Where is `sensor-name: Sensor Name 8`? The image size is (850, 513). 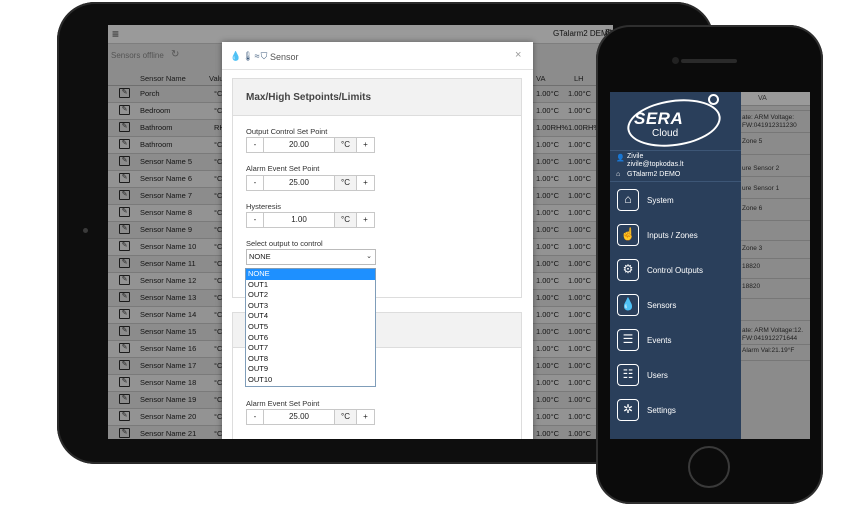 sensor-name: Sensor Name 8 is located at coordinates (166, 212).